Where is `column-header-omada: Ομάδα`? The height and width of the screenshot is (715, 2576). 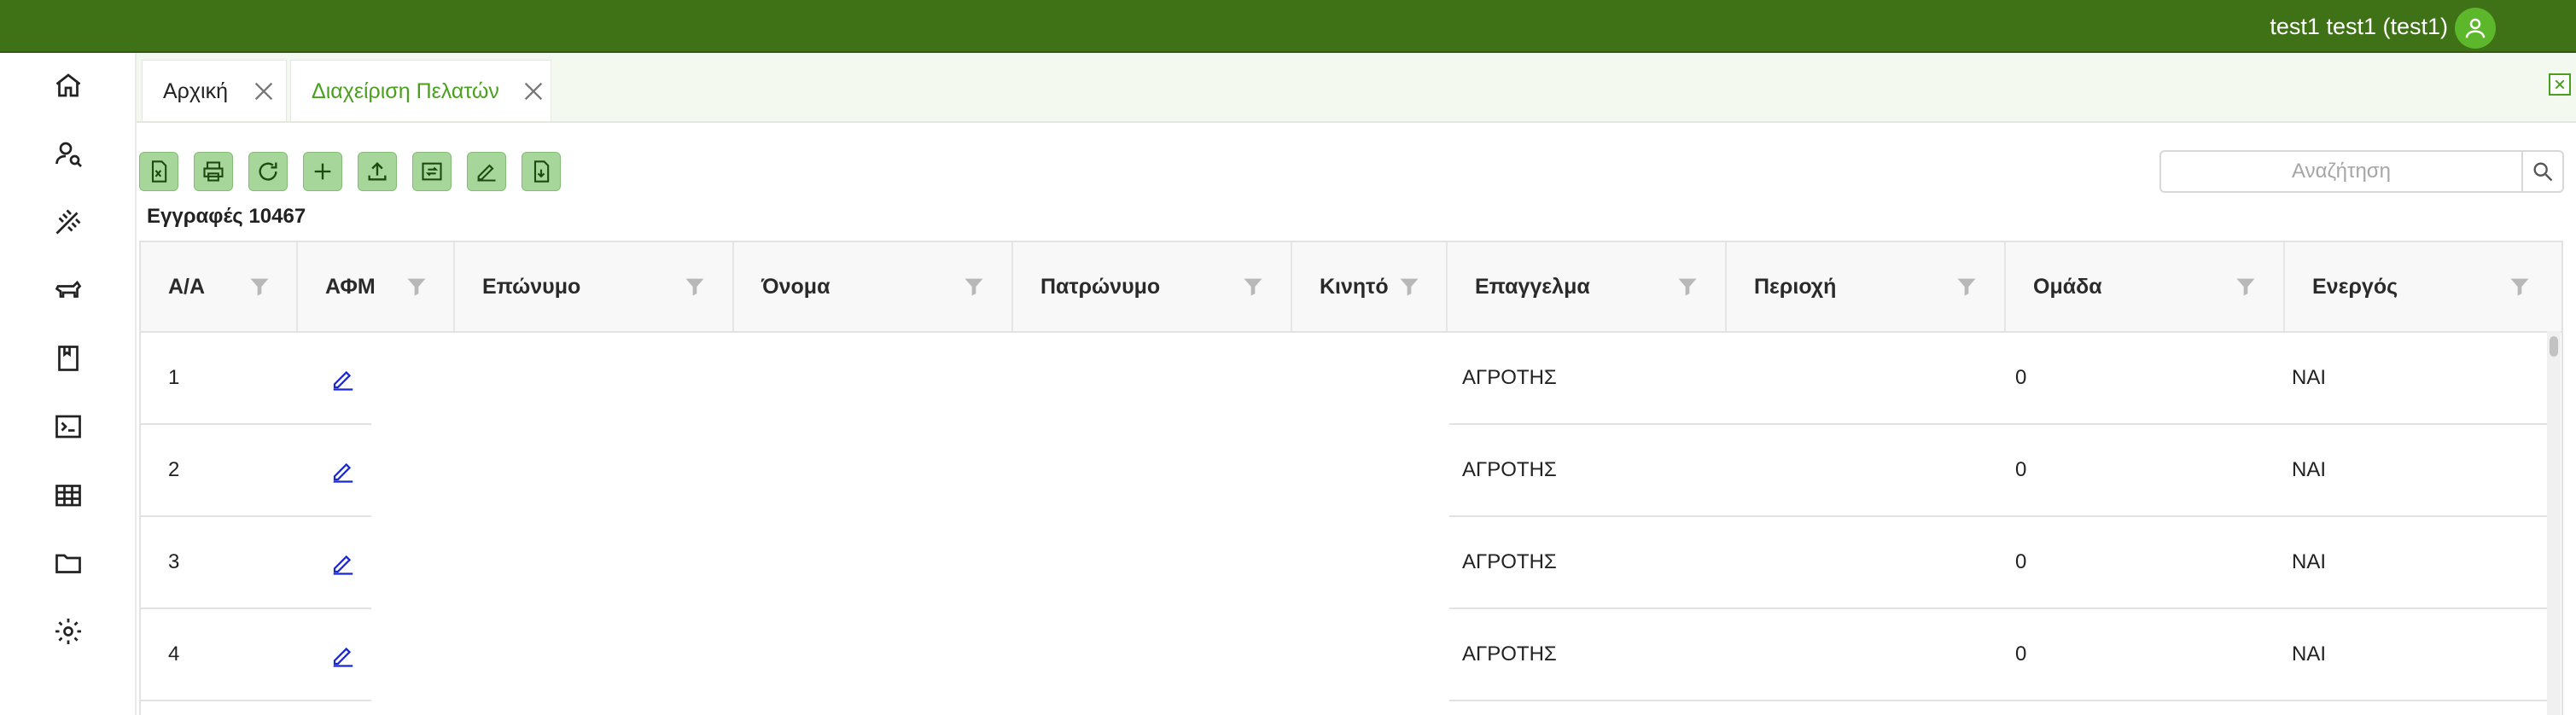 column-header-omada: Ομάδα is located at coordinates (2145, 286).